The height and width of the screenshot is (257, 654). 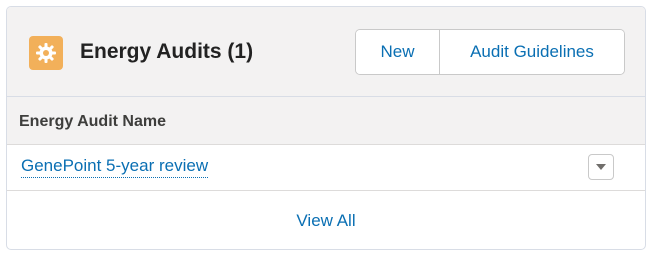 I want to click on column-header-energy-audit-name: Energy Audit Name, so click(x=92, y=121).